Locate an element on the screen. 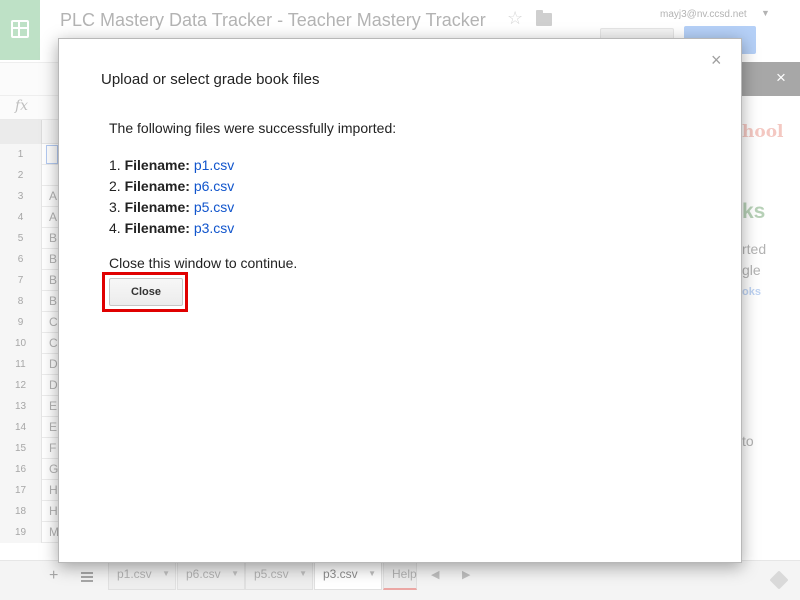 The image size is (800, 600). list-item: 1. Filename: p1.csv is located at coordinates (171, 165).